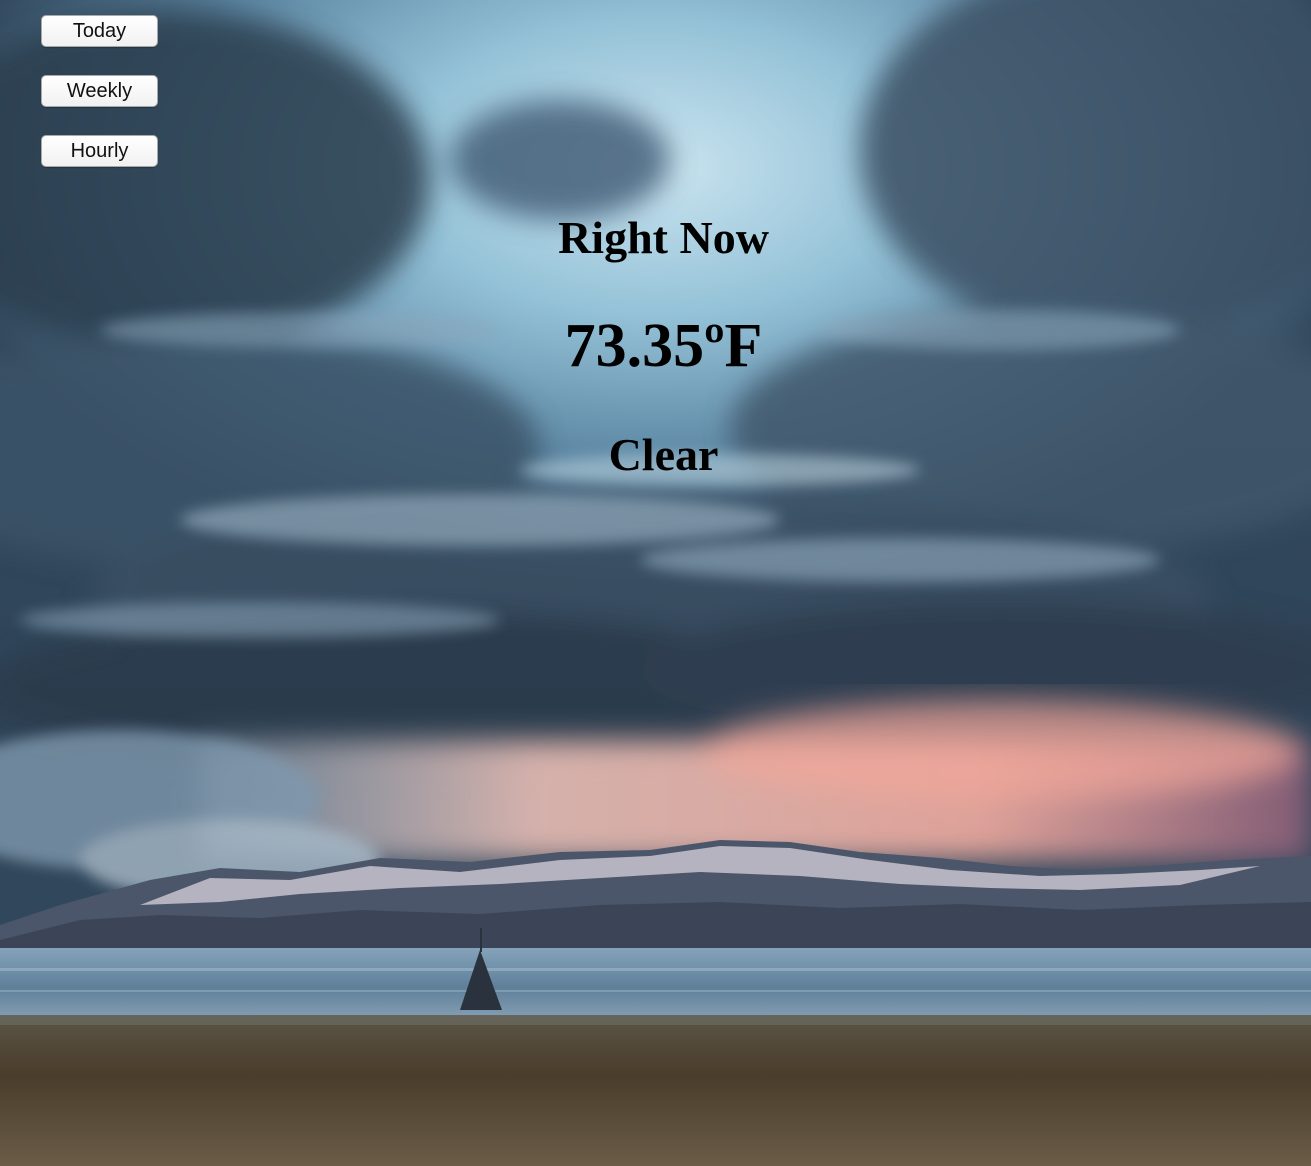 This screenshot has width=1311, height=1166. What do you see at coordinates (663, 237) in the screenshot?
I see `current-heading: Right Now` at bounding box center [663, 237].